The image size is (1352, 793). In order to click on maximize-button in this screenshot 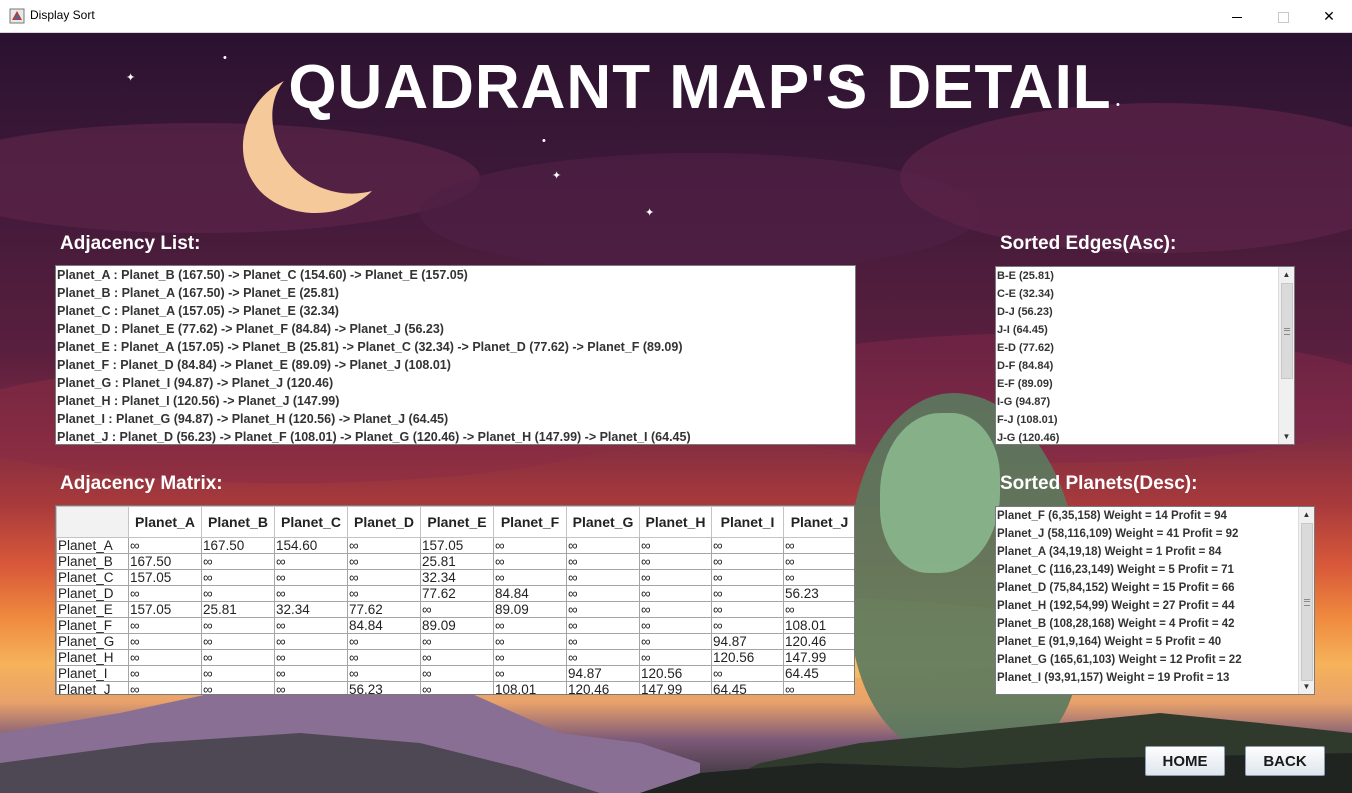, I will do `click(1283, 16)`.